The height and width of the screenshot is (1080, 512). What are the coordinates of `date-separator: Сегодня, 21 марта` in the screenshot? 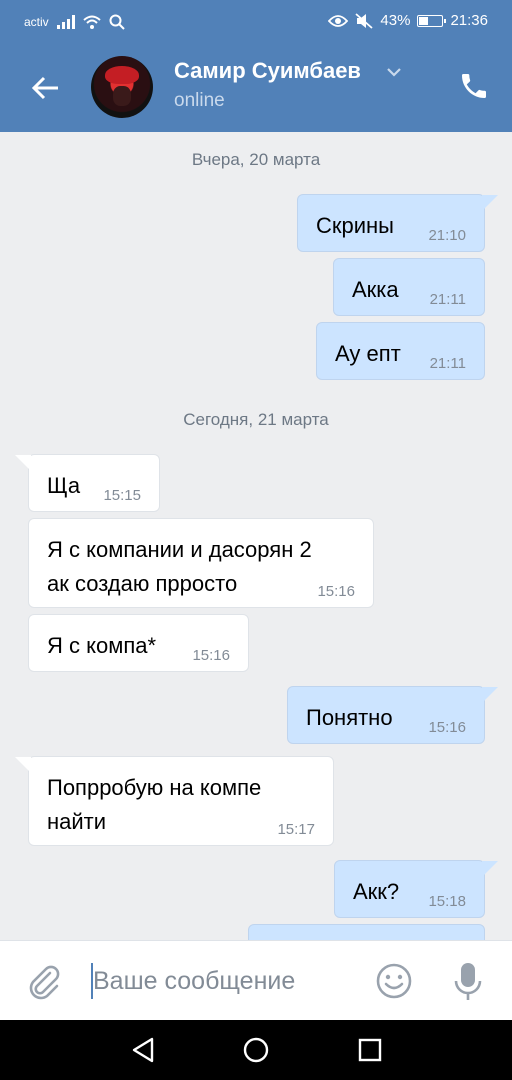 It's located at (256, 419).